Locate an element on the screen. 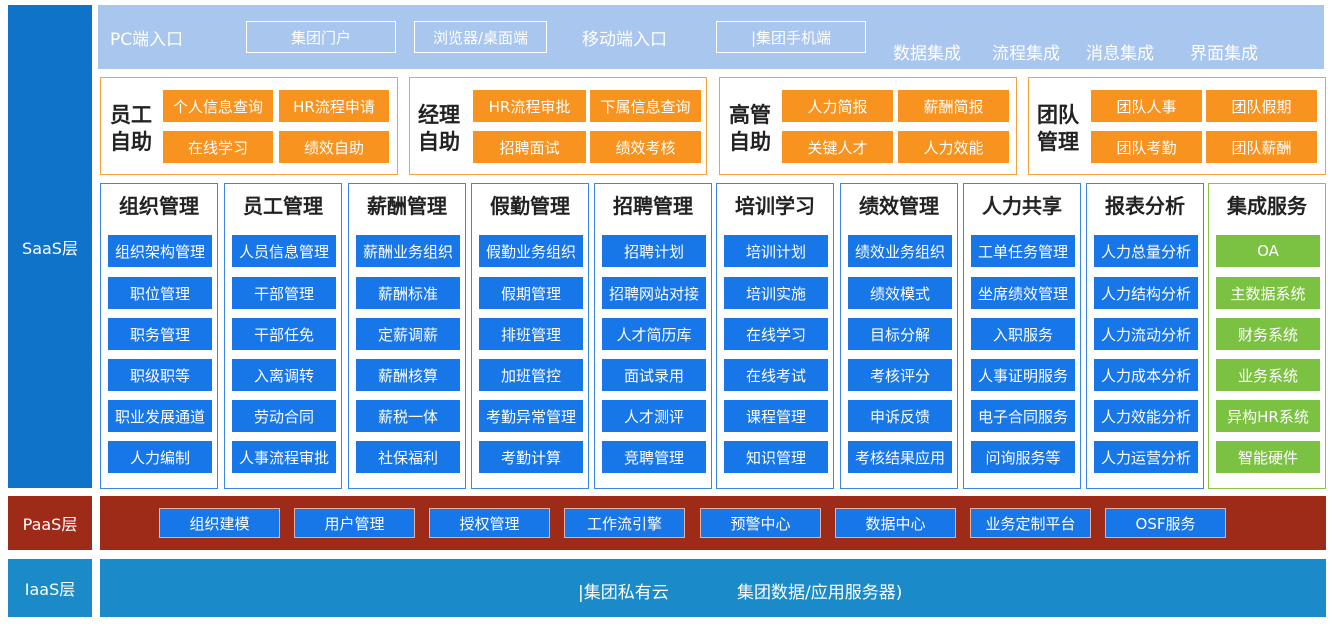 The image size is (1333, 627). integration-interface: 界面集成 is located at coordinates (1224, 54).